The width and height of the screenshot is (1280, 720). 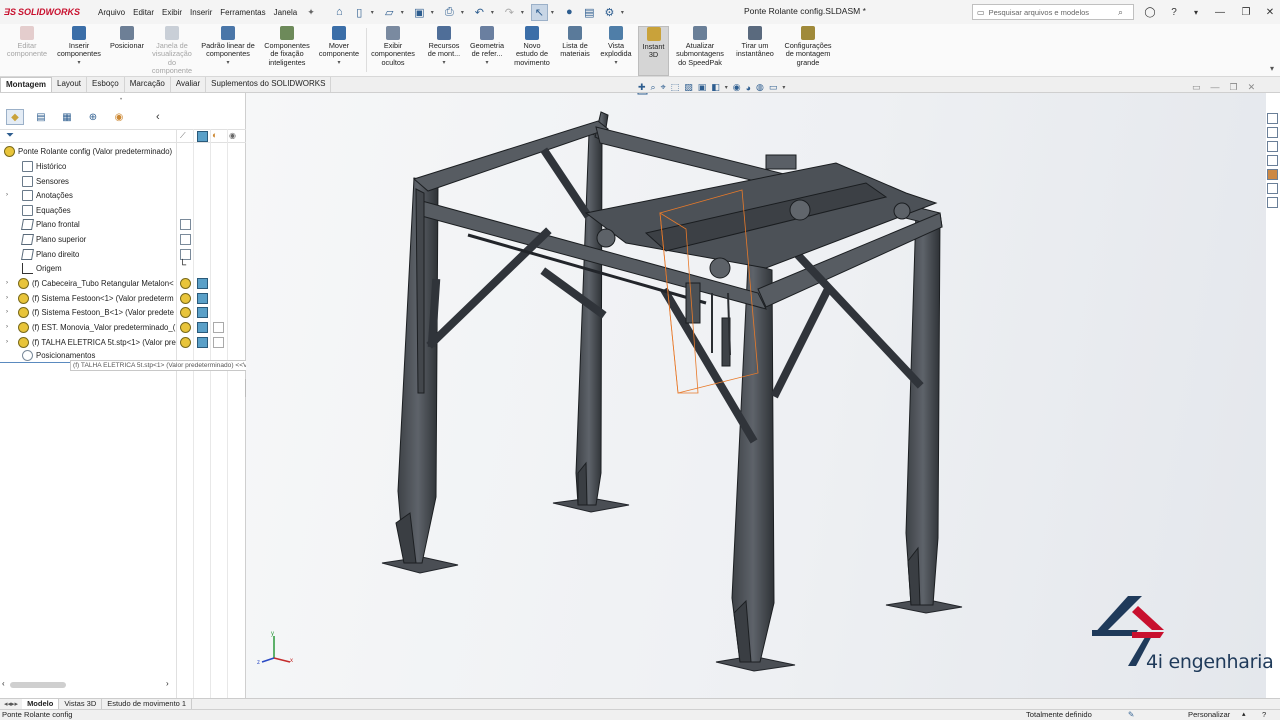 I want to click on tree-item-plano-frontal: Plano frontal, so click(x=88, y=224).